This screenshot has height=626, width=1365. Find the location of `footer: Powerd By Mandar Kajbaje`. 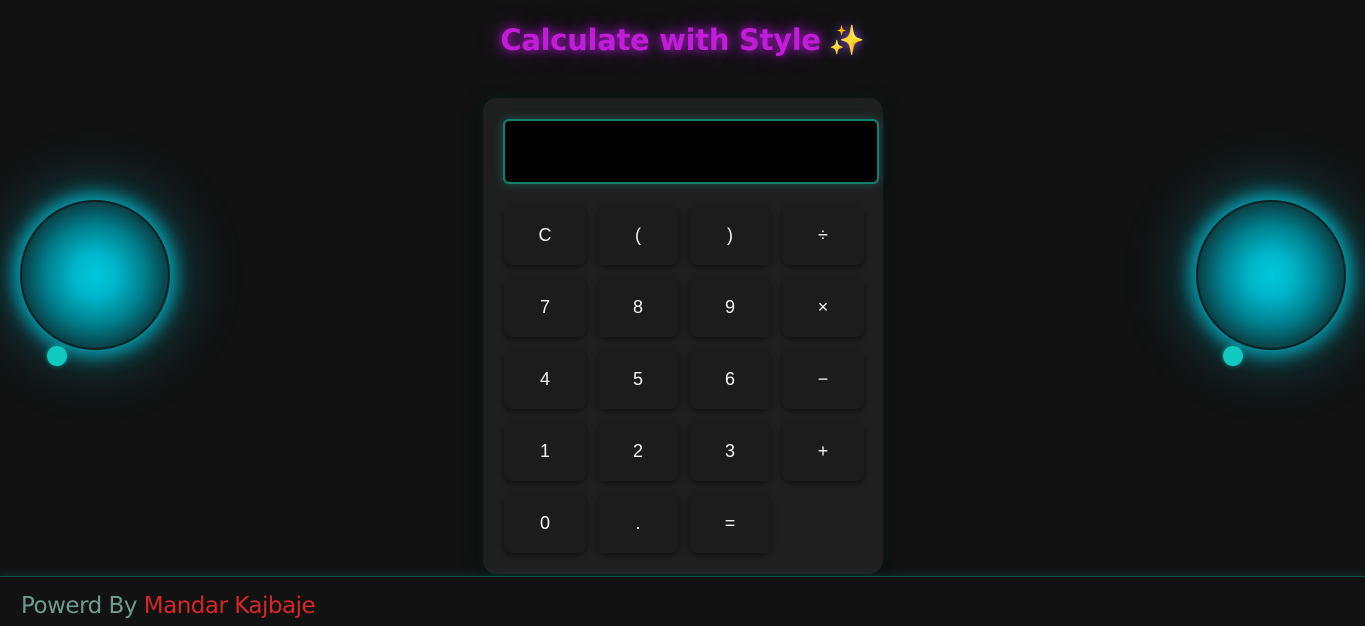

footer: Powerd By Mandar Kajbaje is located at coordinates (682, 601).